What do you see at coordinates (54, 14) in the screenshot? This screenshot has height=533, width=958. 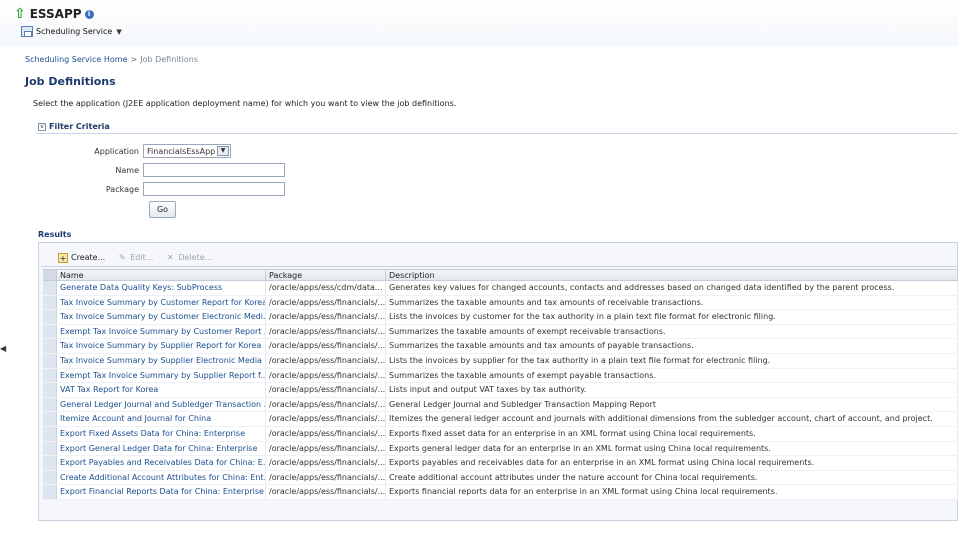 I see `app-title-area: ⇧ ESSAPP i` at bounding box center [54, 14].